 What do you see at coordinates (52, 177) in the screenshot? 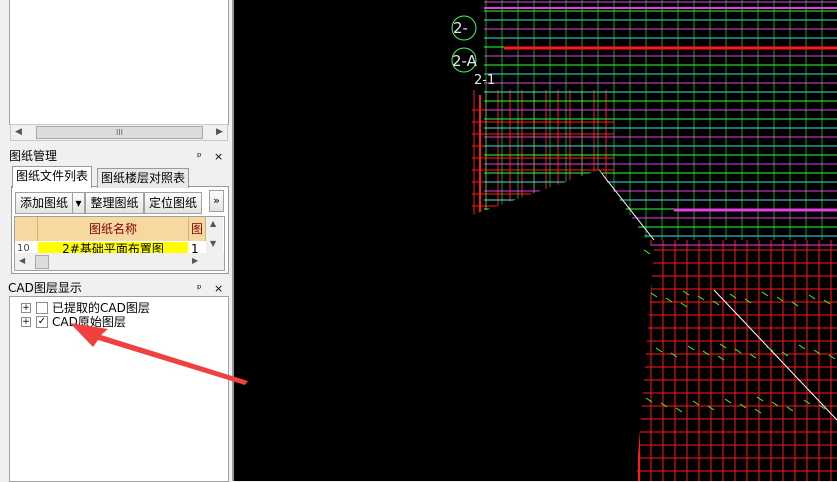
I see `tab-drawing-file-list: 图纸文件列表` at bounding box center [52, 177].